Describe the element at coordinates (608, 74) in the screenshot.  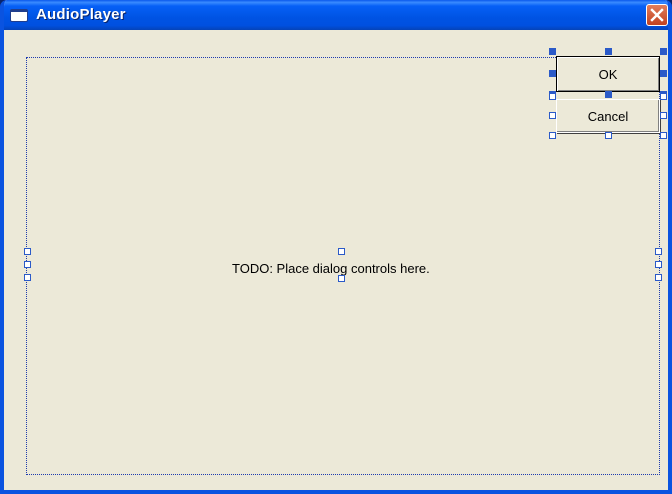
I see `ok-button: OK` at that location.